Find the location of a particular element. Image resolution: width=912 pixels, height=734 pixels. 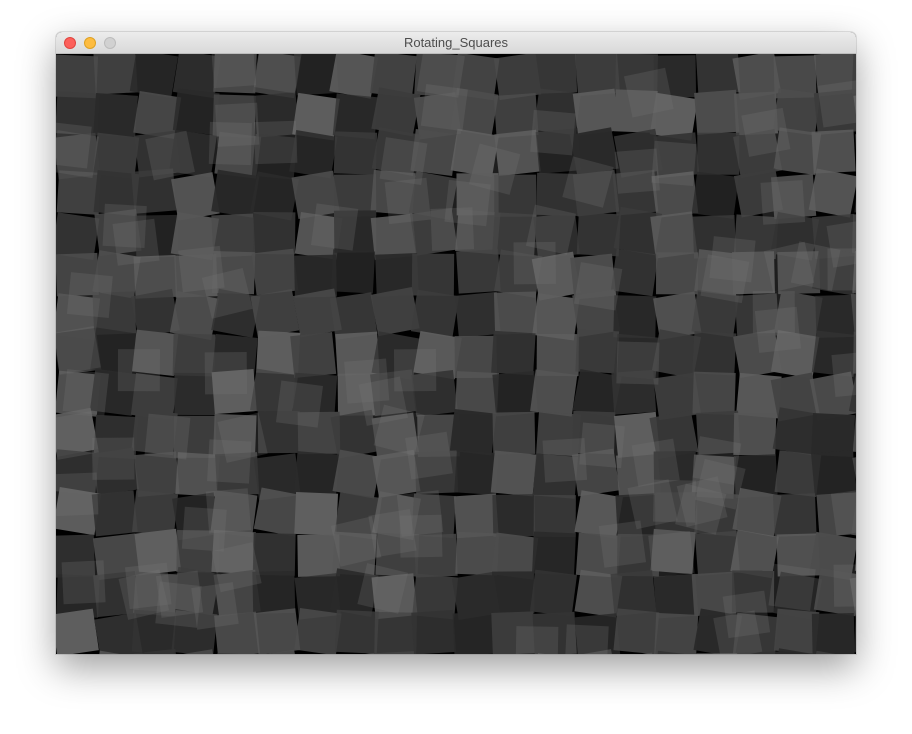

title-bar: Rotating_Squares is located at coordinates (456, 43).